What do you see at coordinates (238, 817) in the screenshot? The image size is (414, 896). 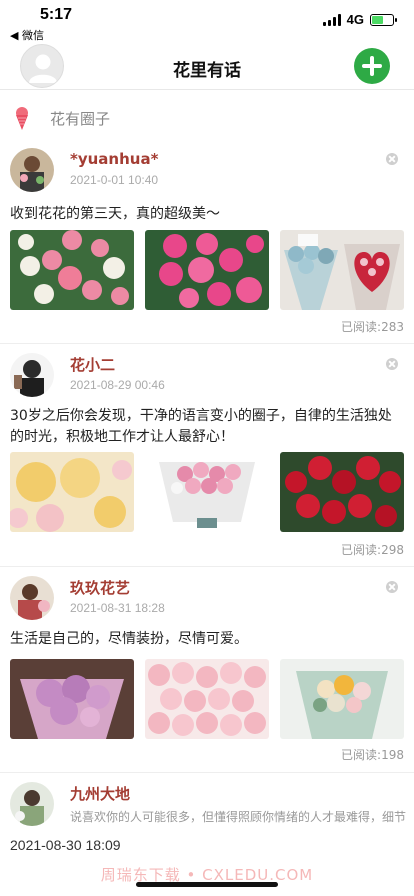 I see `post-text: 说喜欢你的人可能很多，但懂得照顾你情绪的人才最难得，细节` at bounding box center [238, 817].